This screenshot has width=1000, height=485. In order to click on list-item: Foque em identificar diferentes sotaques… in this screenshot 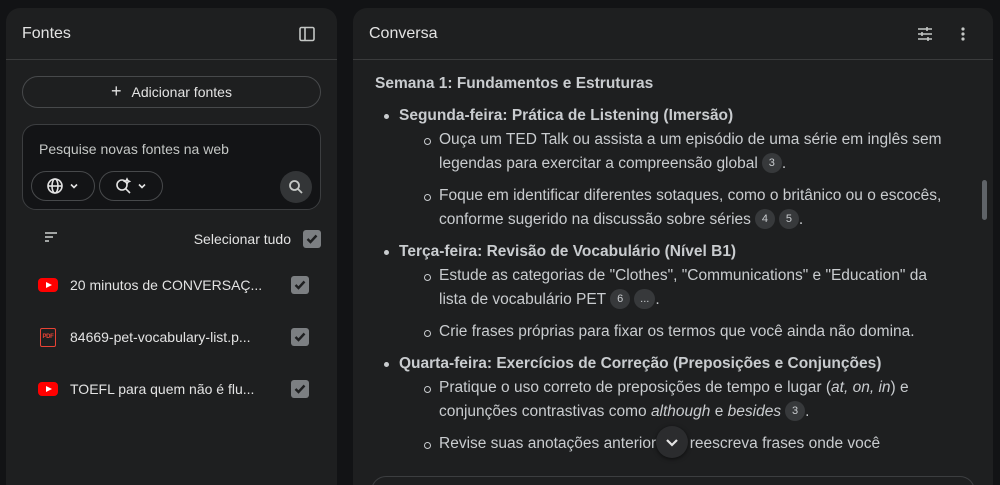, I will do `click(677, 208)`.